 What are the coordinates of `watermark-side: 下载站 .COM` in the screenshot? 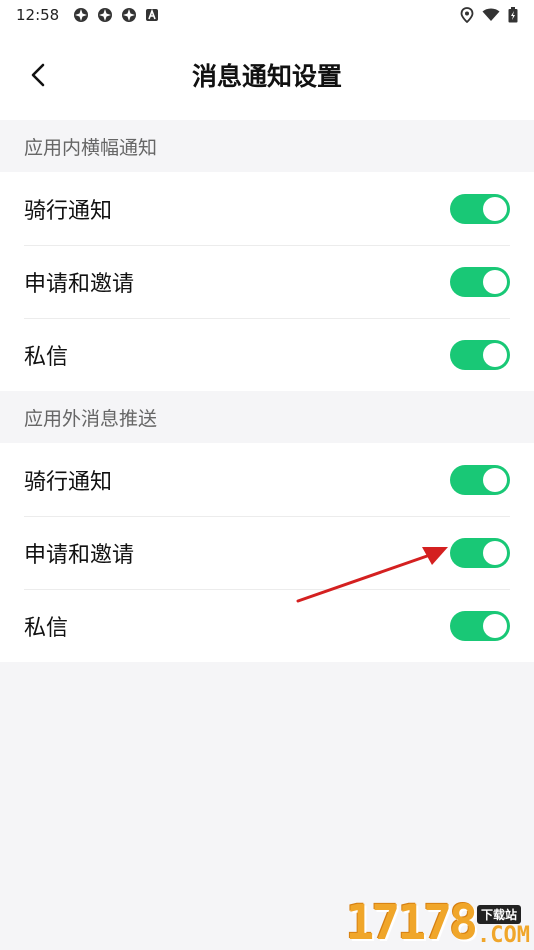 It's located at (503, 926).